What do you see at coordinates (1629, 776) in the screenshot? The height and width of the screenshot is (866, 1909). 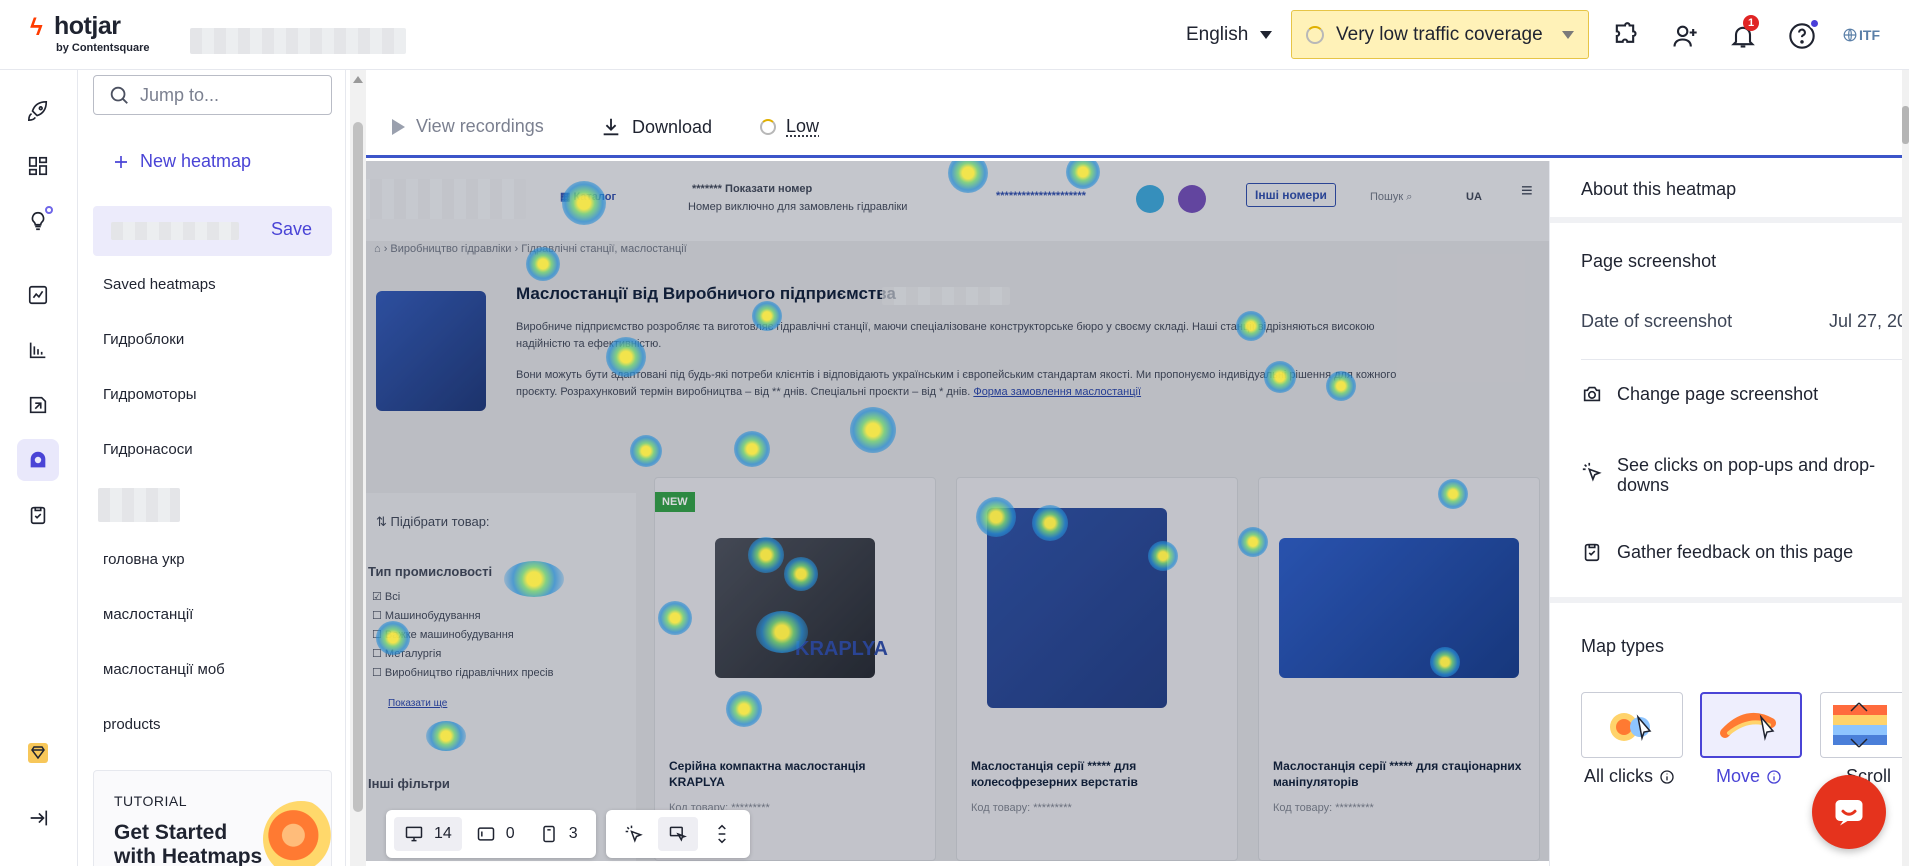 I see `map-type-all-clicks-label: All clicks` at bounding box center [1629, 776].